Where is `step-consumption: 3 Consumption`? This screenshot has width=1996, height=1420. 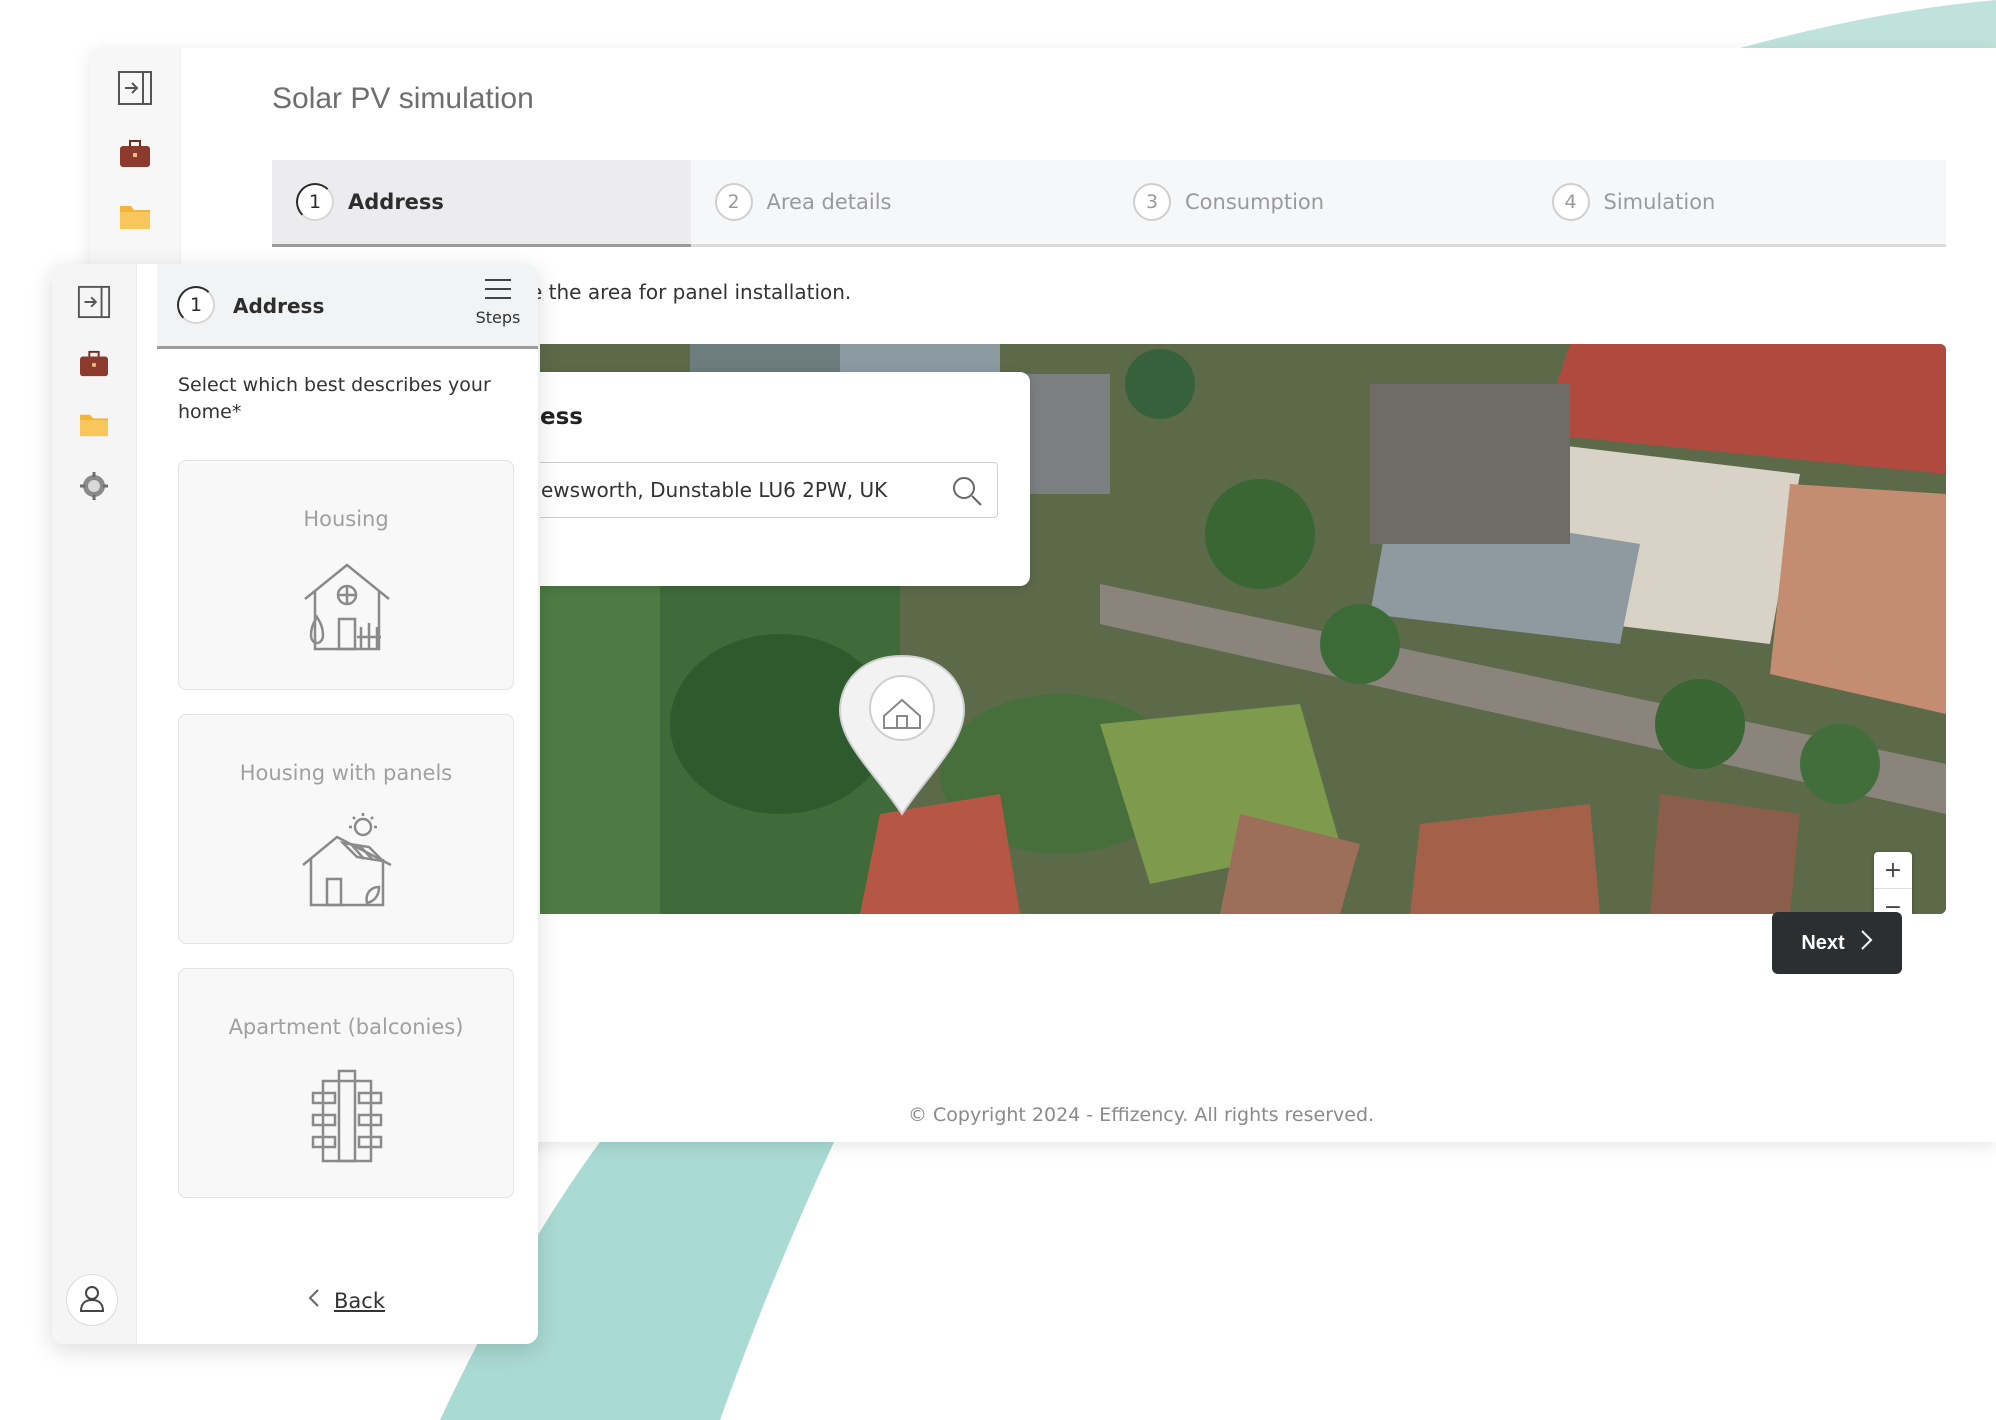
step-consumption: 3 Consumption is located at coordinates (1318, 202).